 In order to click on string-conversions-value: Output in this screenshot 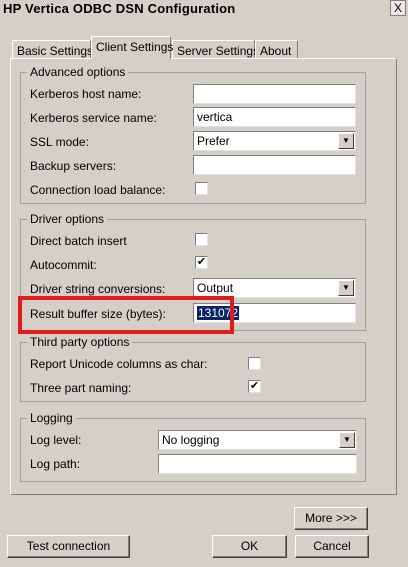, I will do `click(215, 288)`.